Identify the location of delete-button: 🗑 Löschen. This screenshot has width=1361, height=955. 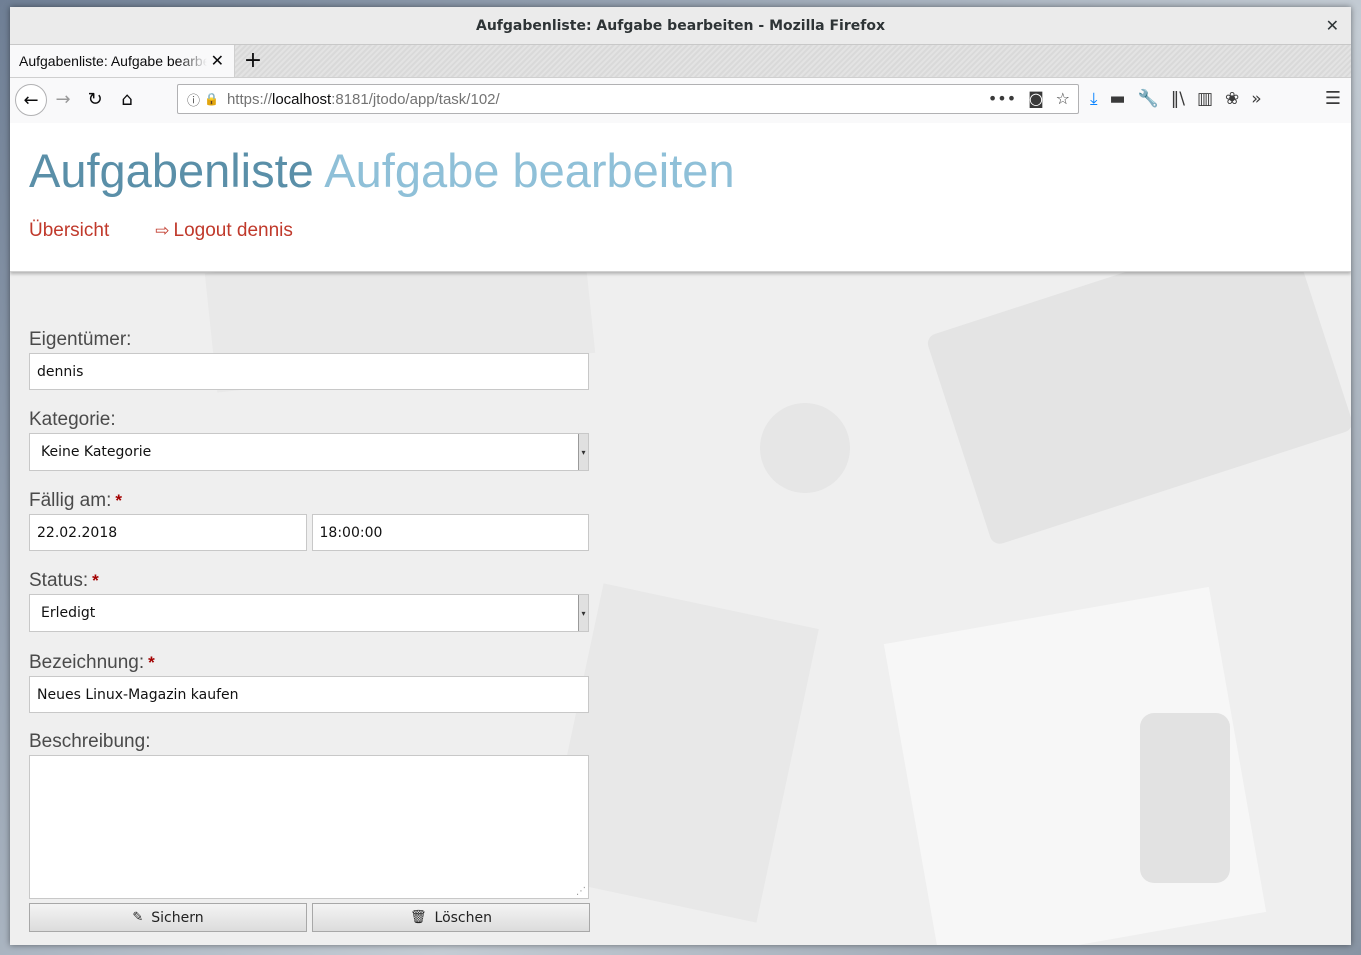
(451, 917).